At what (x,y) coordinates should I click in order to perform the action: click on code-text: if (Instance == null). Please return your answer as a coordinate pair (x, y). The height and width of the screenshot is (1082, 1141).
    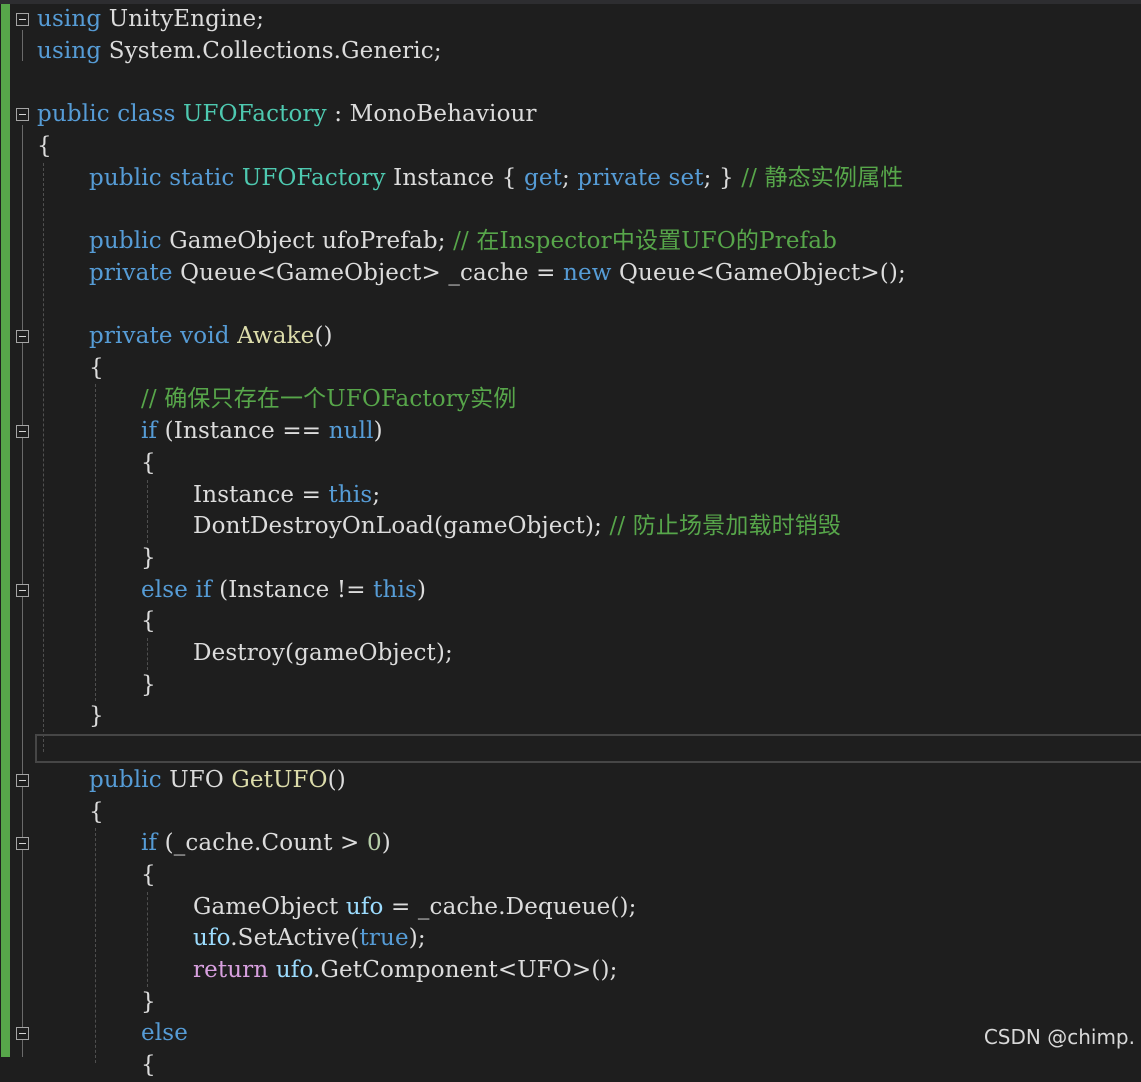
    Looking at the image, I should click on (262, 432).